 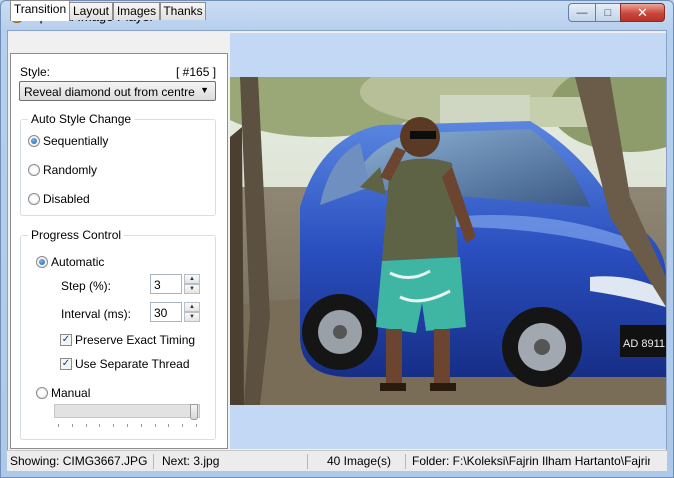 What do you see at coordinates (66, 364) in the screenshot?
I see `separate-thread-checkbox: ✓` at bounding box center [66, 364].